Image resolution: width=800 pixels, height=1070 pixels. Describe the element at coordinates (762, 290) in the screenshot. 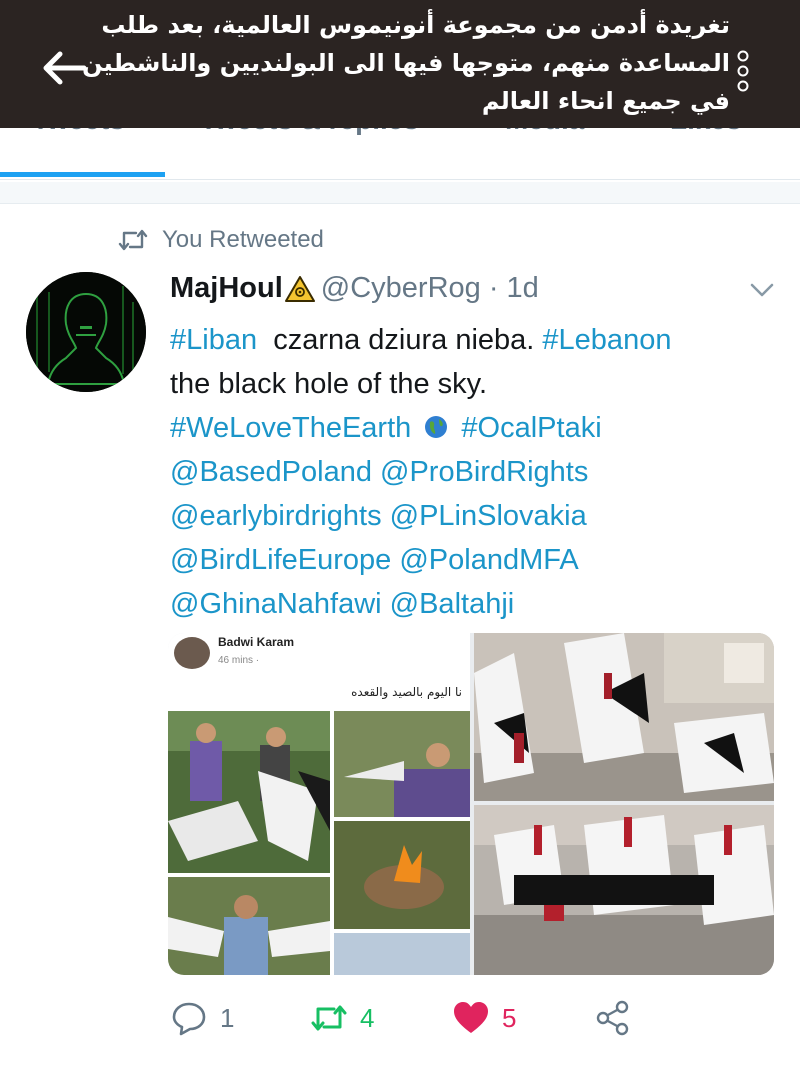

I see `chevron-down-icon` at that location.